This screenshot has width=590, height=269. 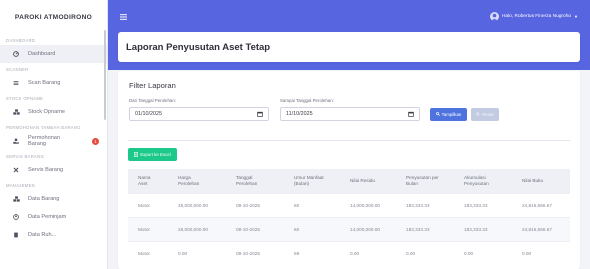 What do you see at coordinates (53, 17) in the screenshot?
I see `brand-title: PAROKI ATMODIRONO` at bounding box center [53, 17].